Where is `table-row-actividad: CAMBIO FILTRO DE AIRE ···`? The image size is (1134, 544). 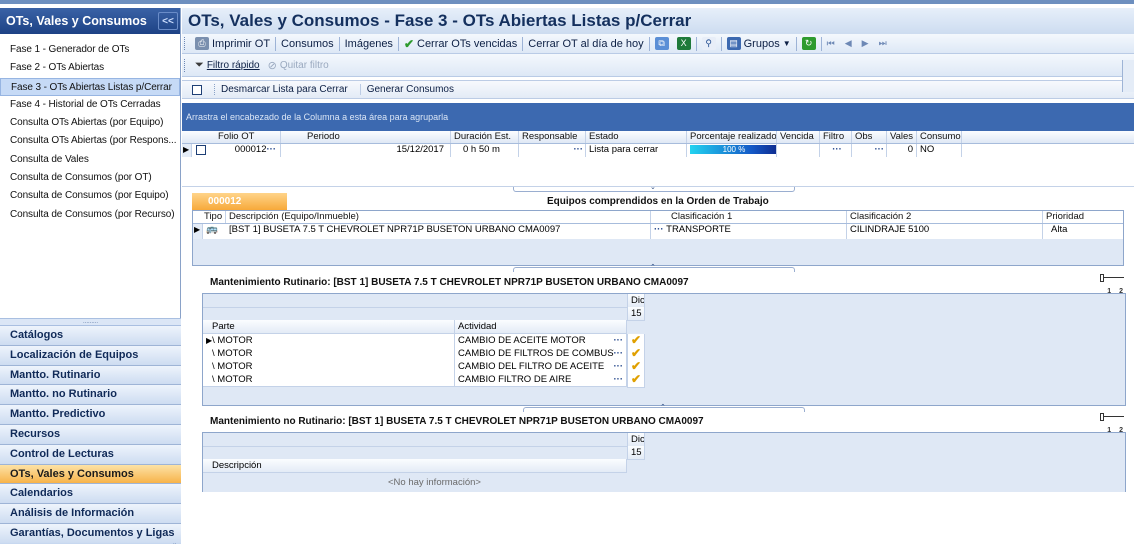 table-row-actividad: CAMBIO FILTRO DE AIRE ··· is located at coordinates (541, 380).